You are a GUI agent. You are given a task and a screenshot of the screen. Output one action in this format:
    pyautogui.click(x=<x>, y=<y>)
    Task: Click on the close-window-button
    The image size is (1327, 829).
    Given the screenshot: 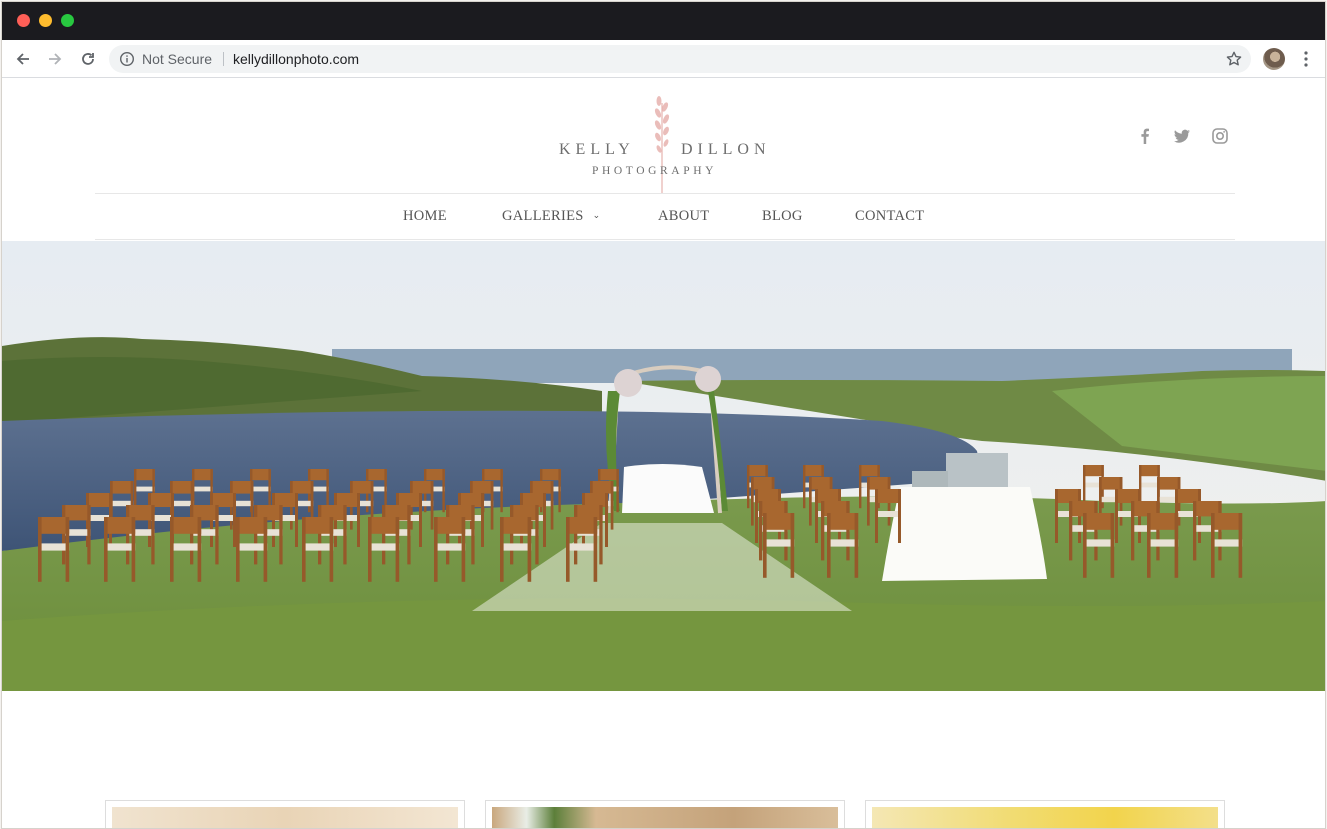 What is the action you would take?
    pyautogui.click(x=23, y=20)
    